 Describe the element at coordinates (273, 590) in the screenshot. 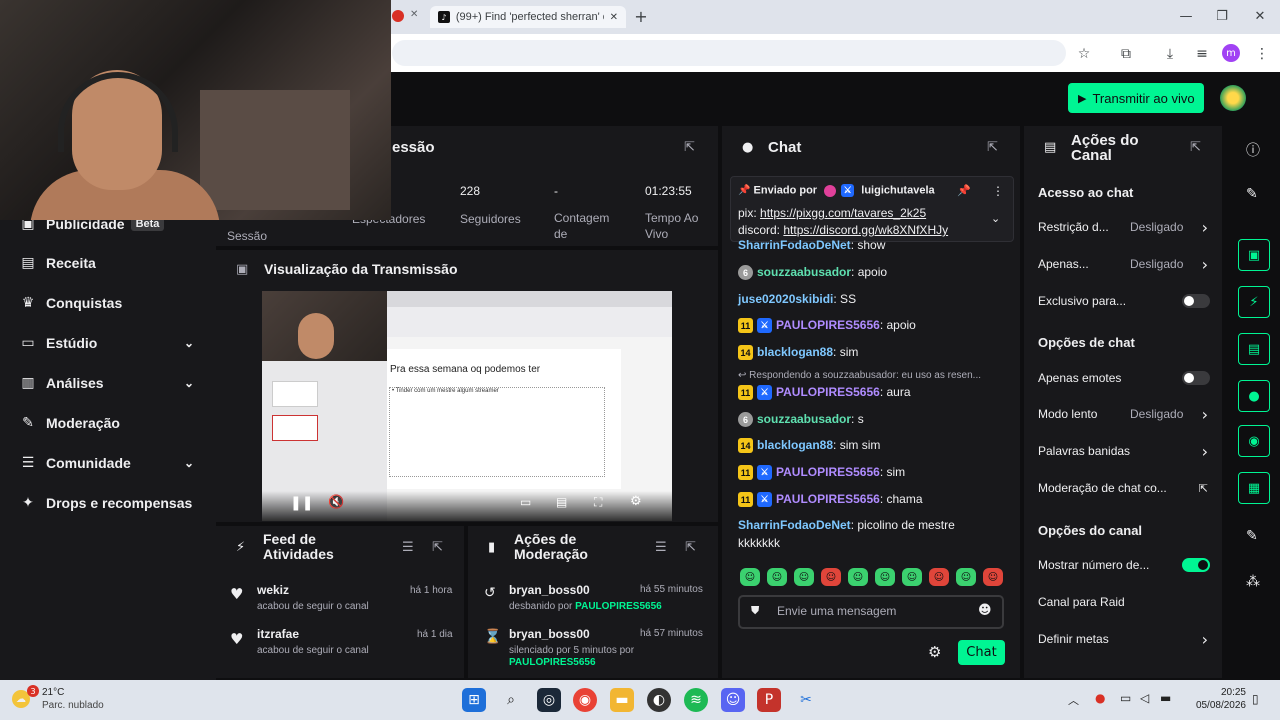

I see `feed-user: wekiz` at that location.